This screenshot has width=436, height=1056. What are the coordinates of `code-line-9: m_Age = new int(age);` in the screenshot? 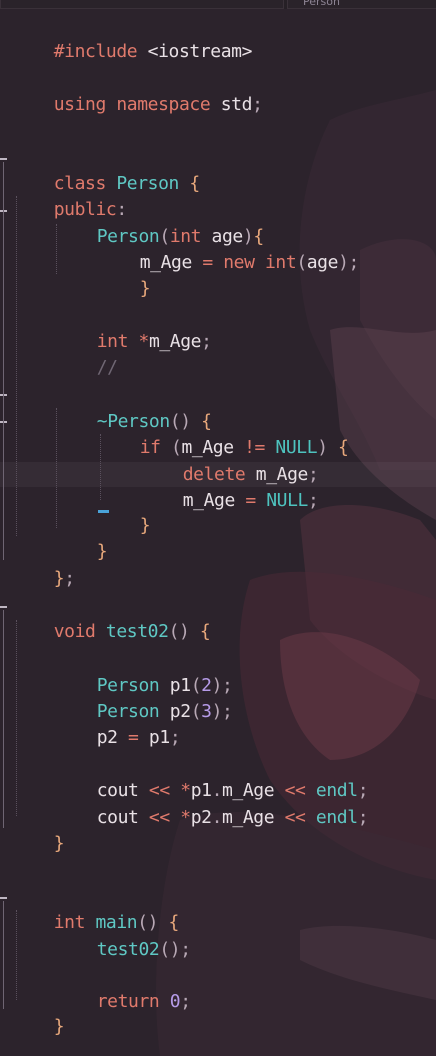 It's located at (229, 248).